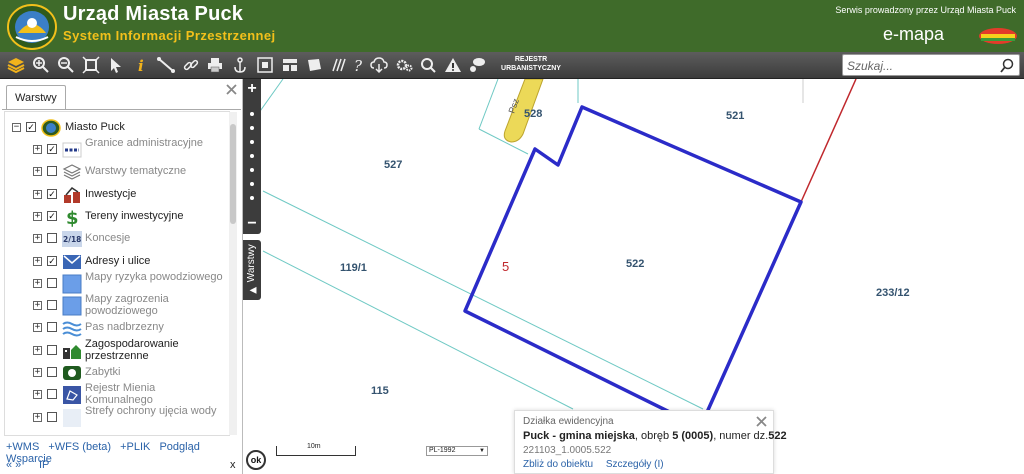  What do you see at coordinates (314, 65) in the screenshot?
I see `polygon-icon` at bounding box center [314, 65].